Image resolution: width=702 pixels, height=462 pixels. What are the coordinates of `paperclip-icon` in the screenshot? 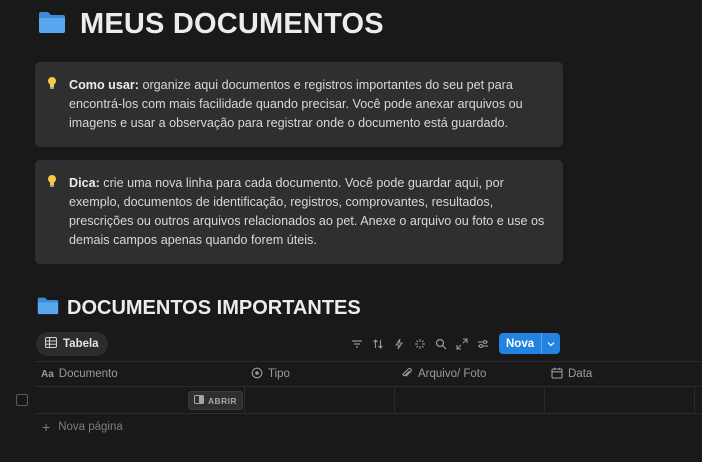 It's located at (407, 374).